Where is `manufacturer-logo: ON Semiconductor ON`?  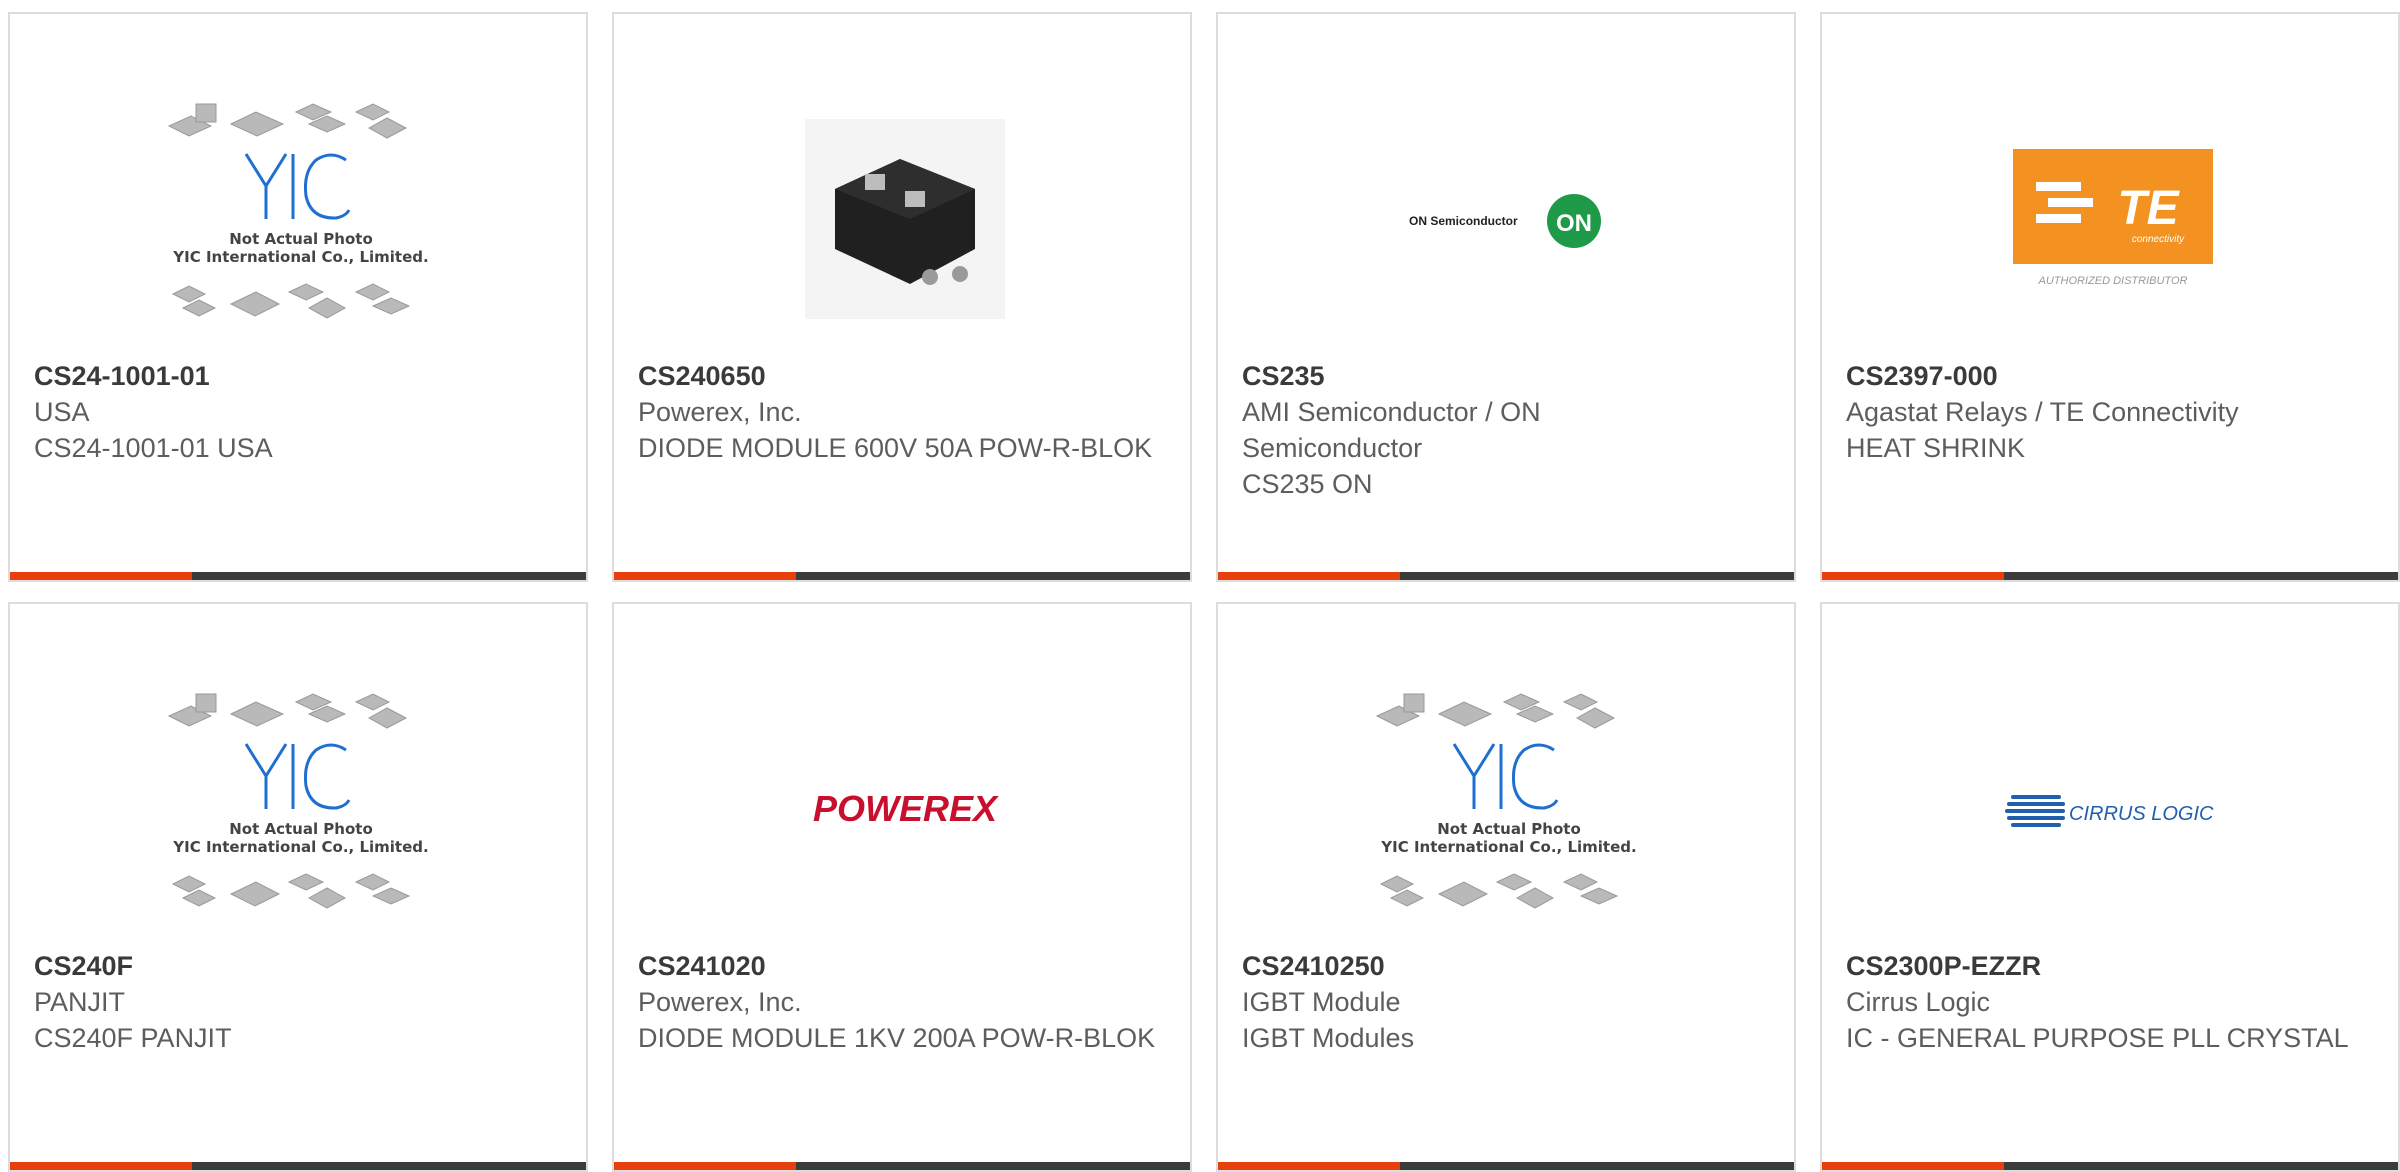 manufacturer-logo: ON Semiconductor ON is located at coordinates (1509, 219).